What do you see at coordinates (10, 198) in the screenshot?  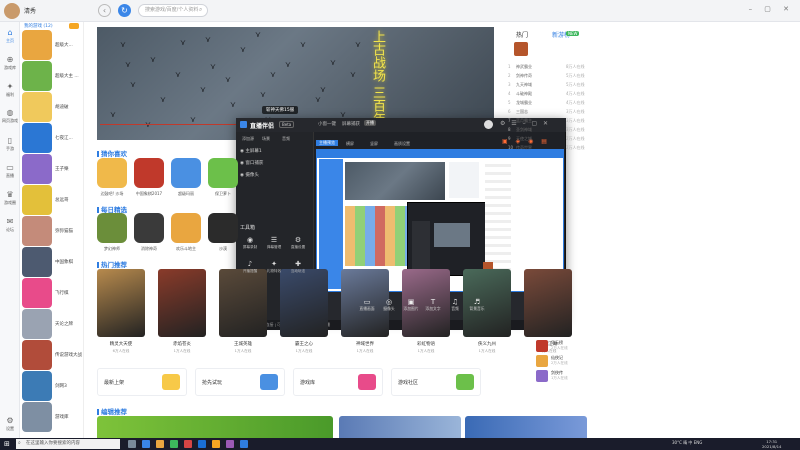 I see `sidebar-item-crown: ♛ 游戏圈` at bounding box center [10, 198].